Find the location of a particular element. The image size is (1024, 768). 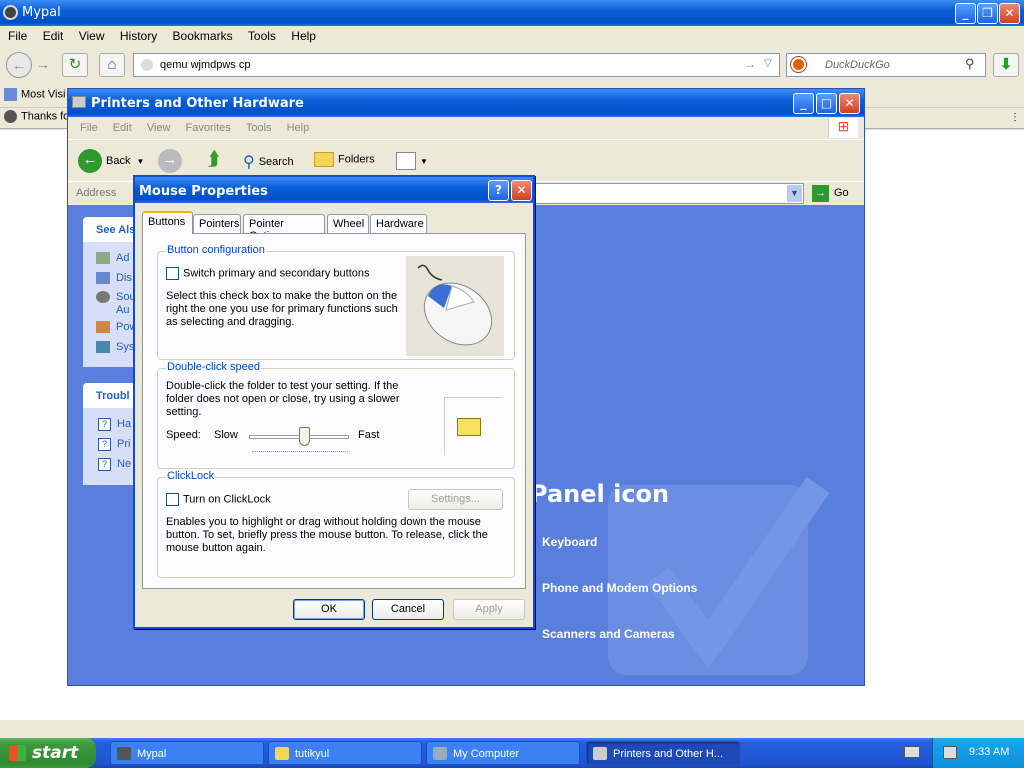

back-arrow-icon: ← is located at coordinates (90, 161).